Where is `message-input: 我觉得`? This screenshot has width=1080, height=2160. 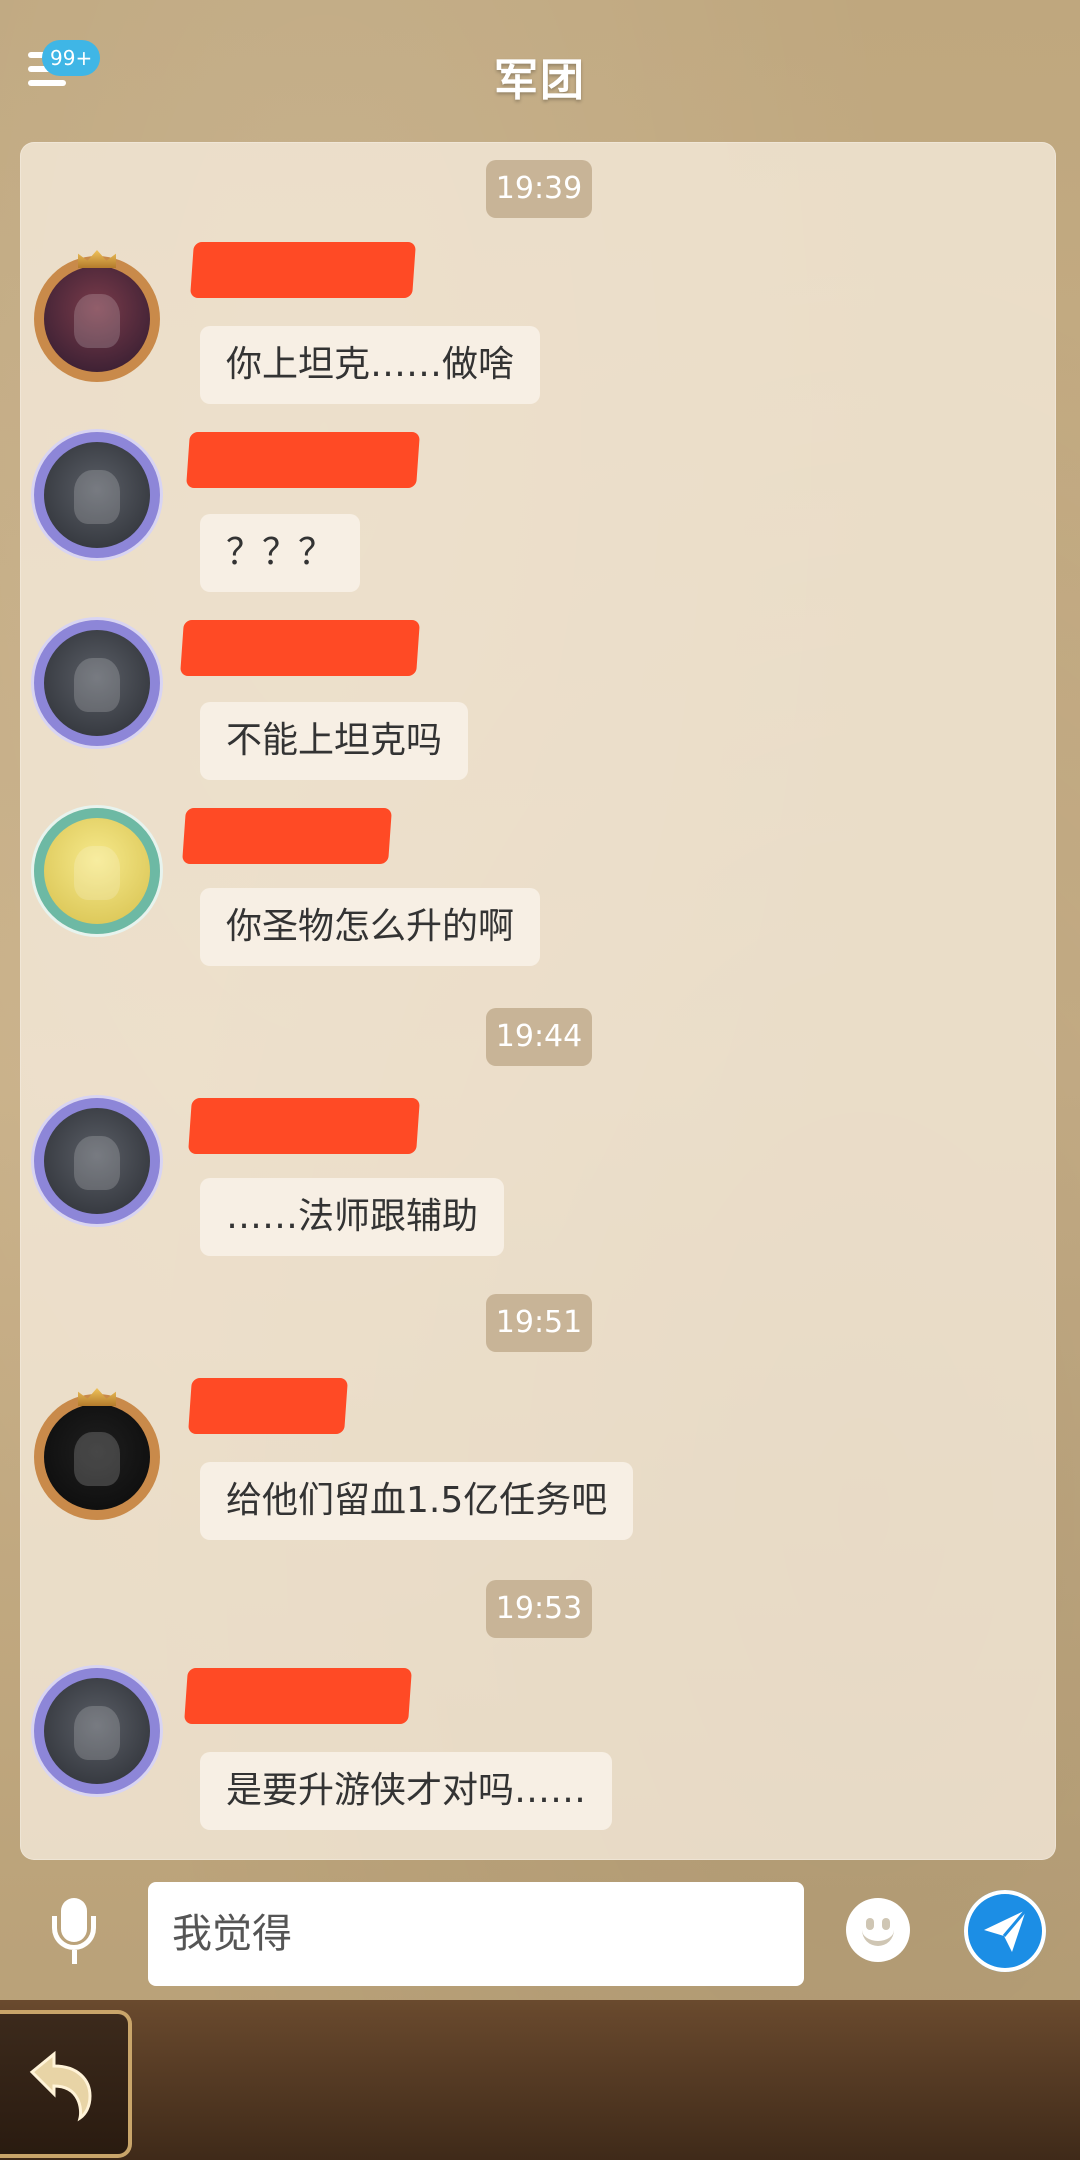 message-input: 我觉得 is located at coordinates (476, 1934).